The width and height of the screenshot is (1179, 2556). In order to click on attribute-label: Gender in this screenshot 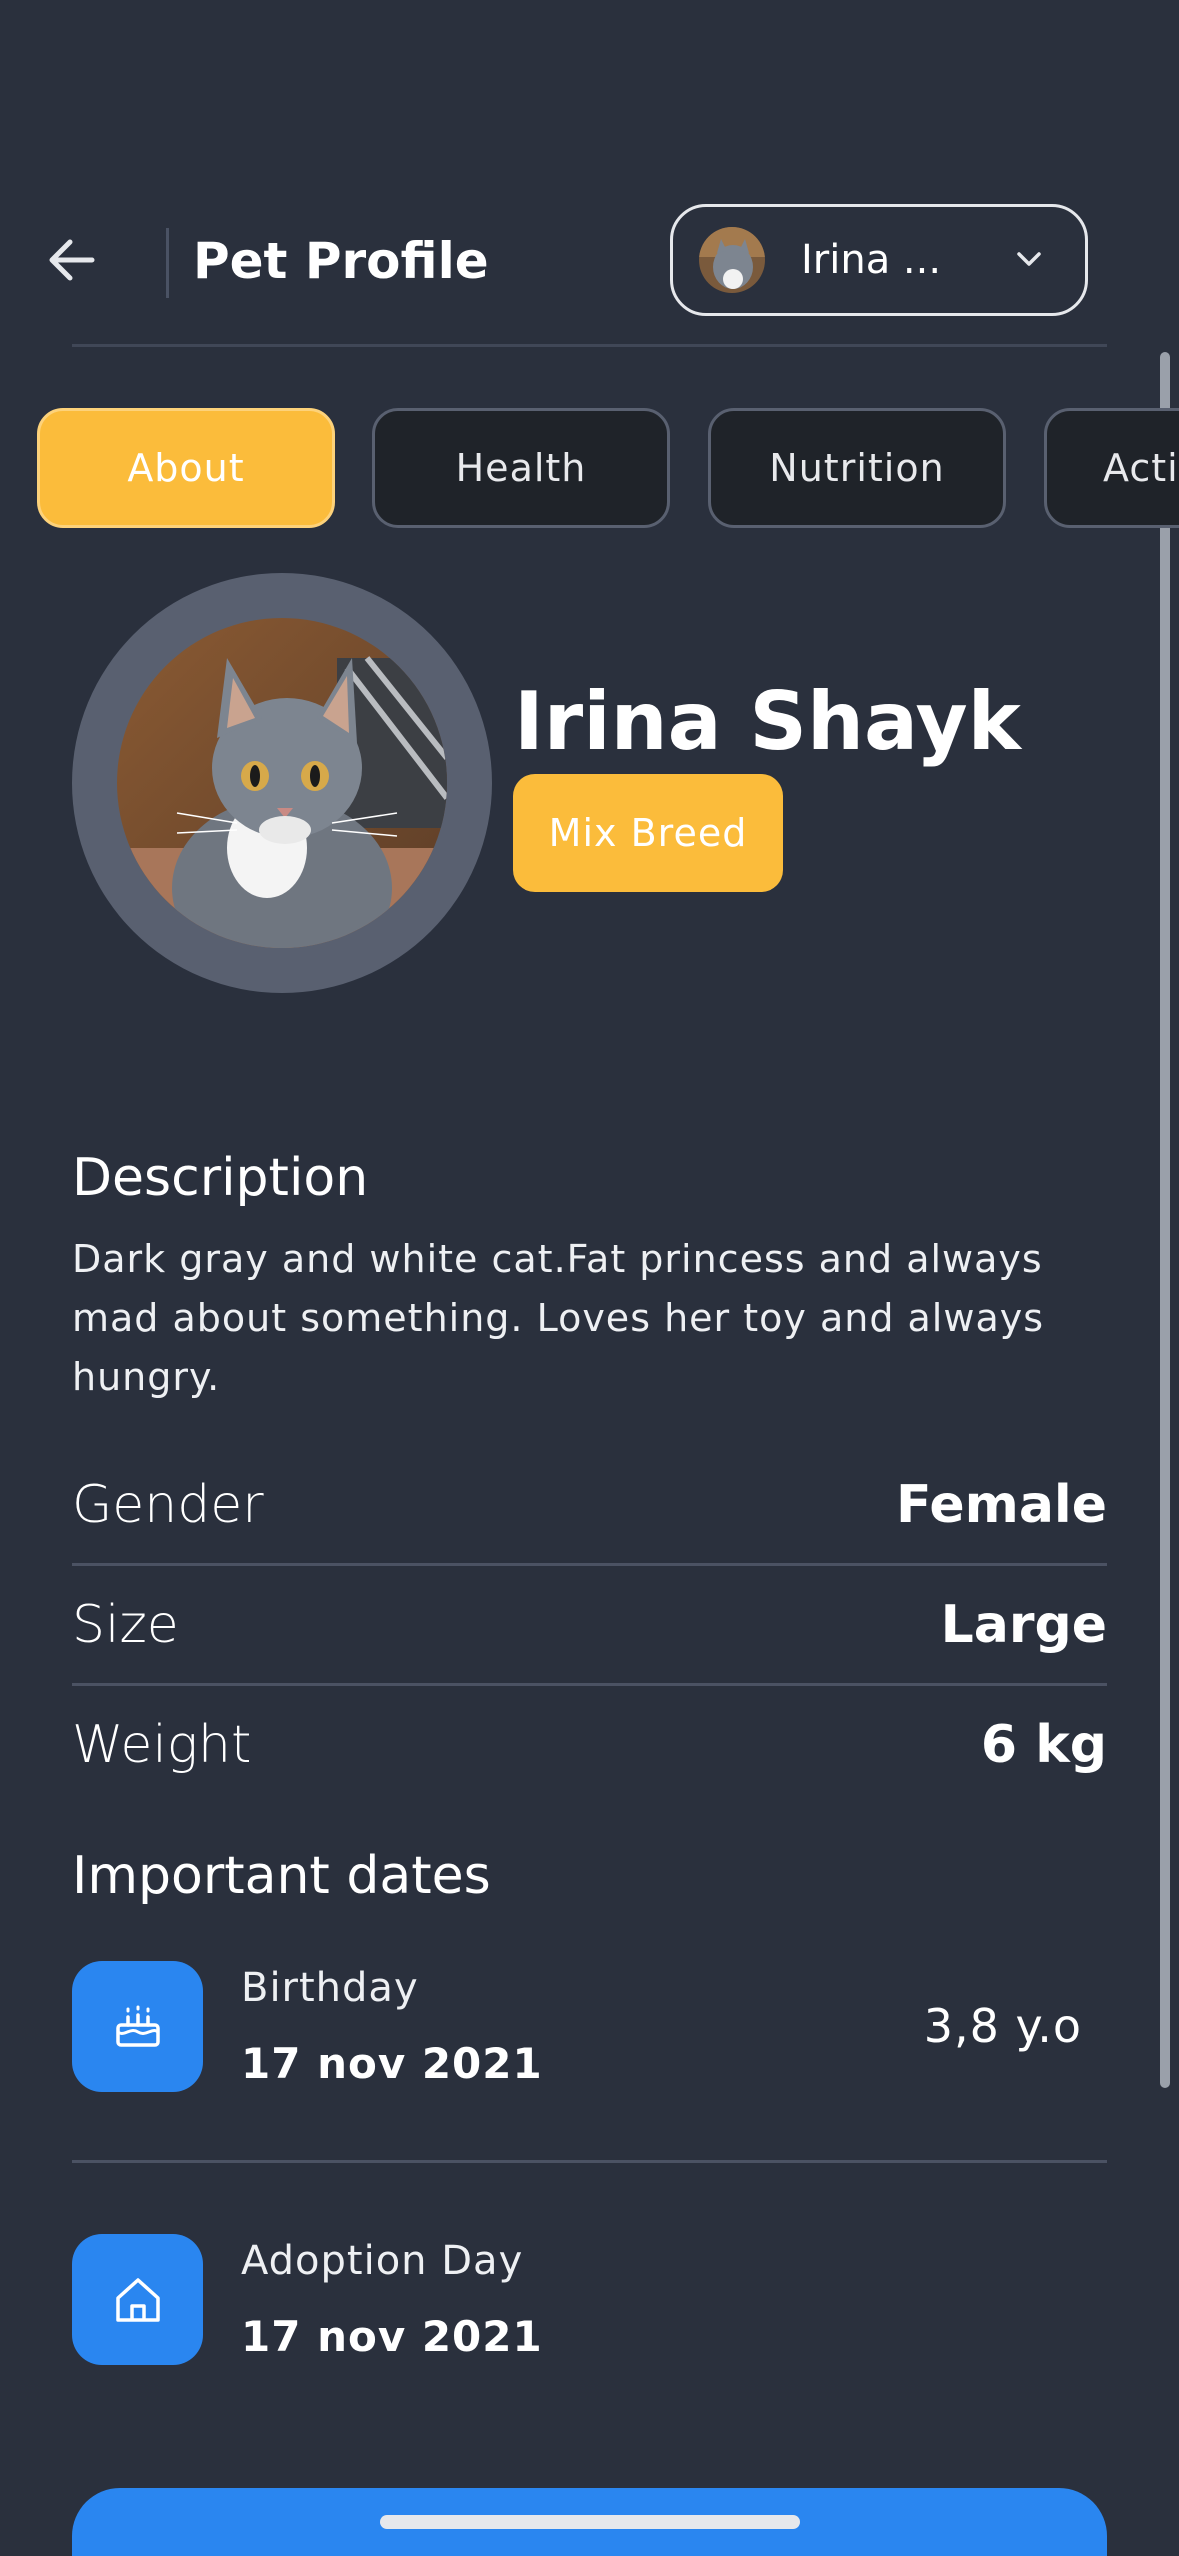, I will do `click(168, 1505)`.